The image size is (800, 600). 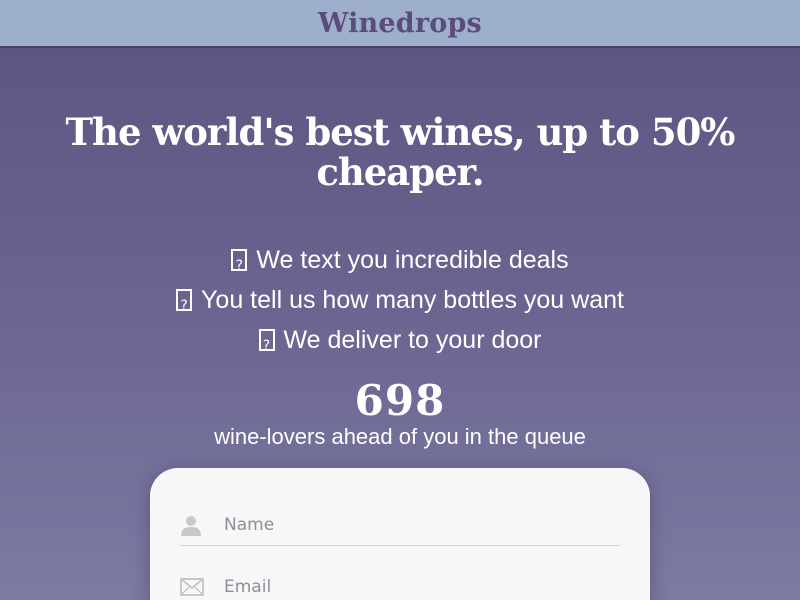 I want to click on envelope-icon, so click(x=192, y=587).